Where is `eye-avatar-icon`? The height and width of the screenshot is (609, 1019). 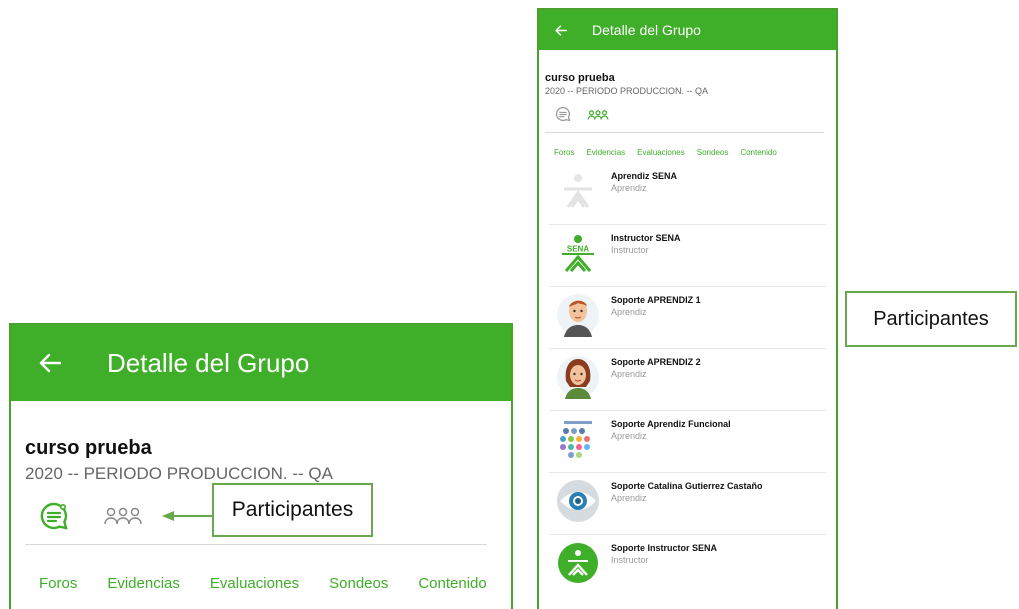 eye-avatar-icon is located at coordinates (578, 501).